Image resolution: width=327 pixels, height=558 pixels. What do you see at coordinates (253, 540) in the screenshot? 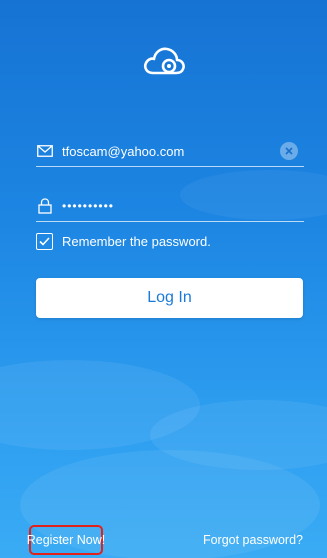
I see `forgot-password-link: Forgot password?` at bounding box center [253, 540].